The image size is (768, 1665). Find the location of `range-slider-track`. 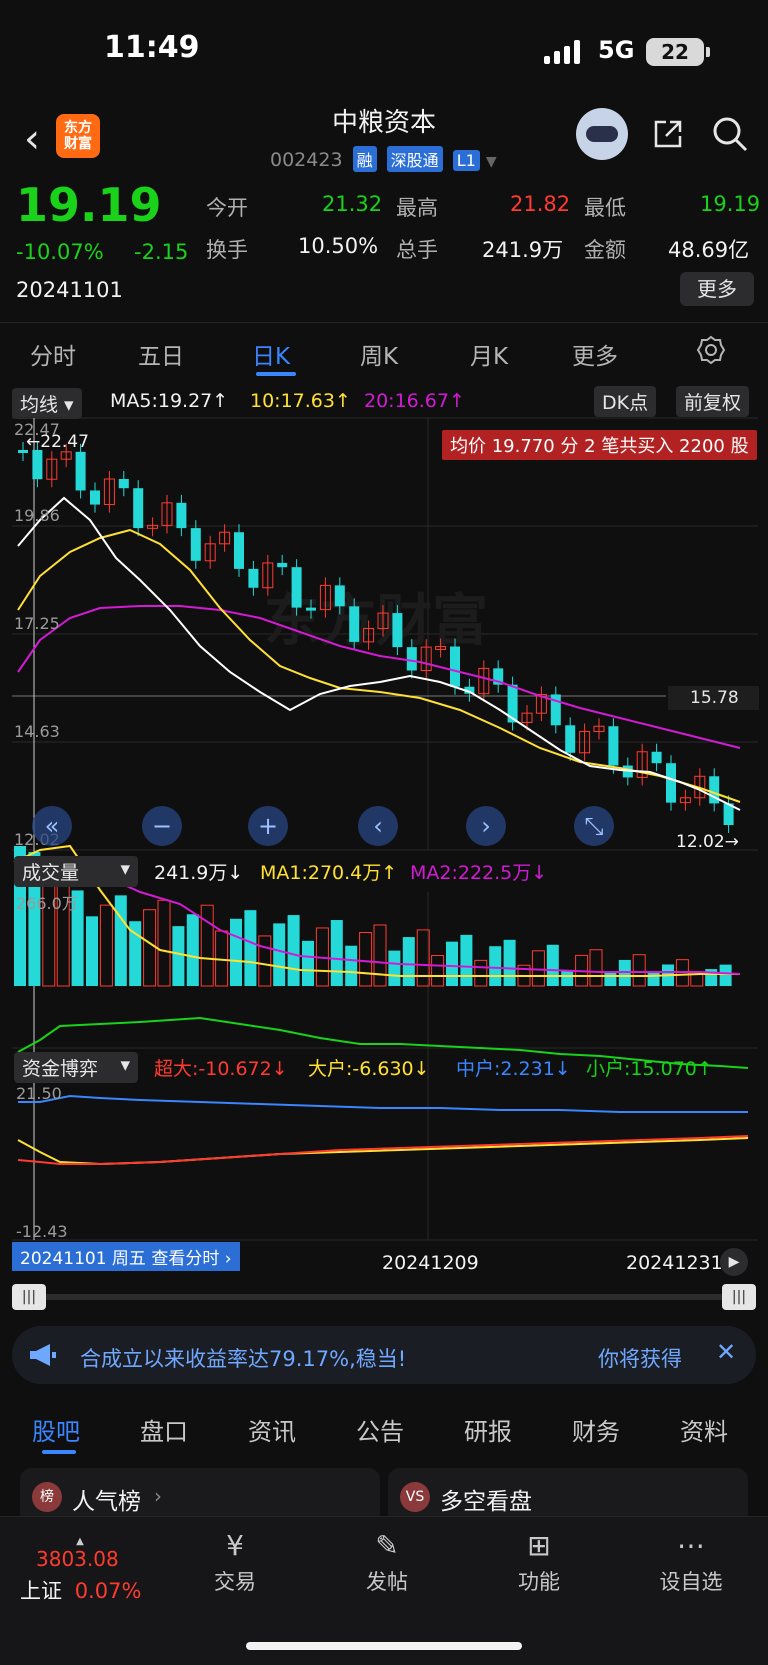

range-slider-track is located at coordinates (385, 1297).